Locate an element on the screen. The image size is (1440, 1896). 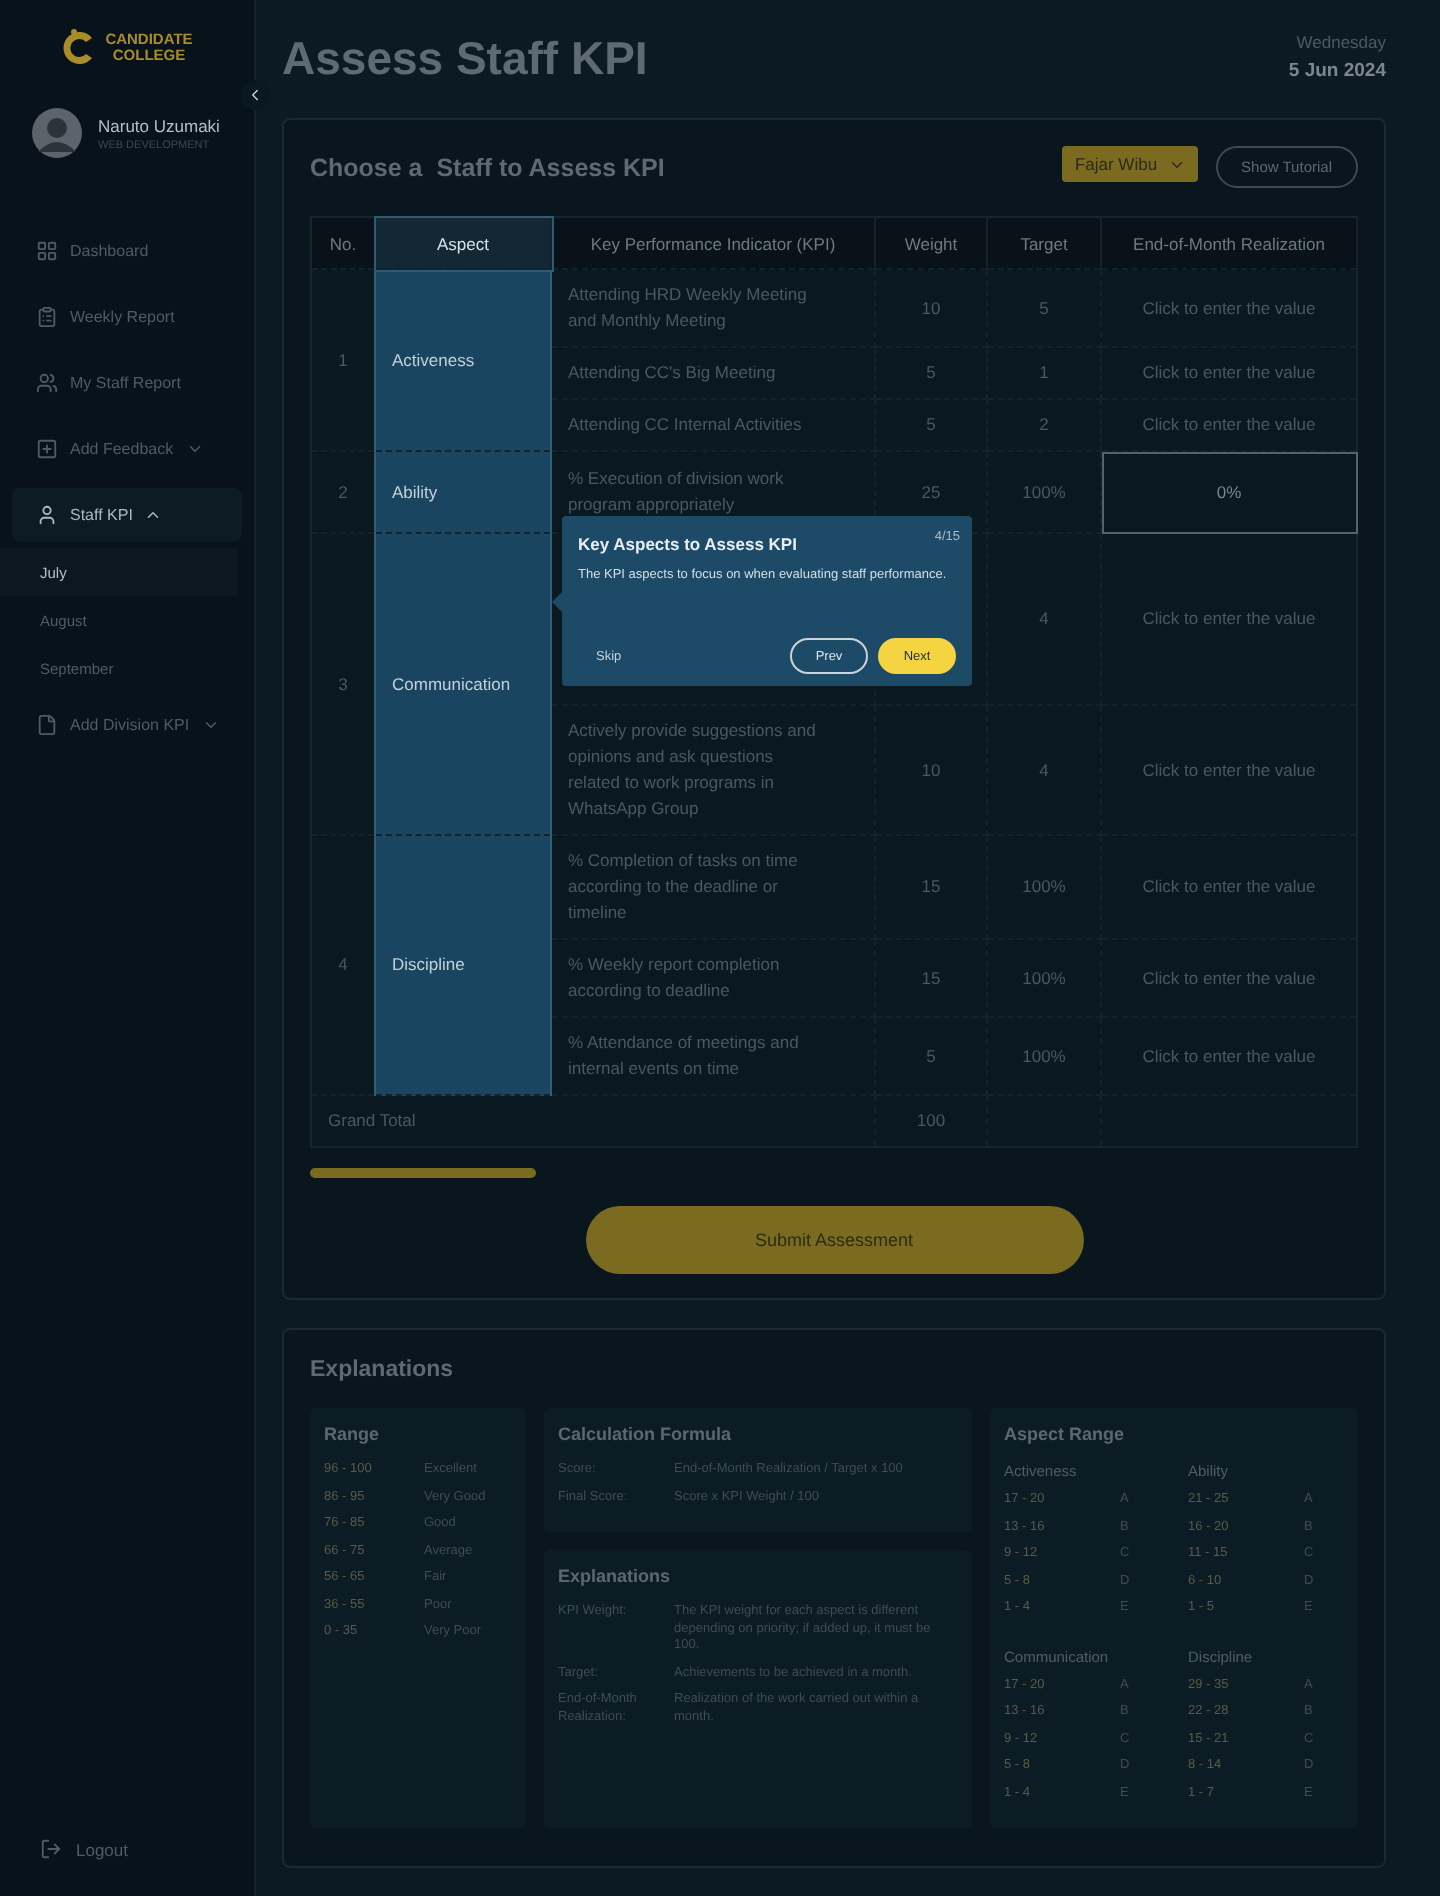
date: 5 Jun 2024 is located at coordinates (1337, 71).